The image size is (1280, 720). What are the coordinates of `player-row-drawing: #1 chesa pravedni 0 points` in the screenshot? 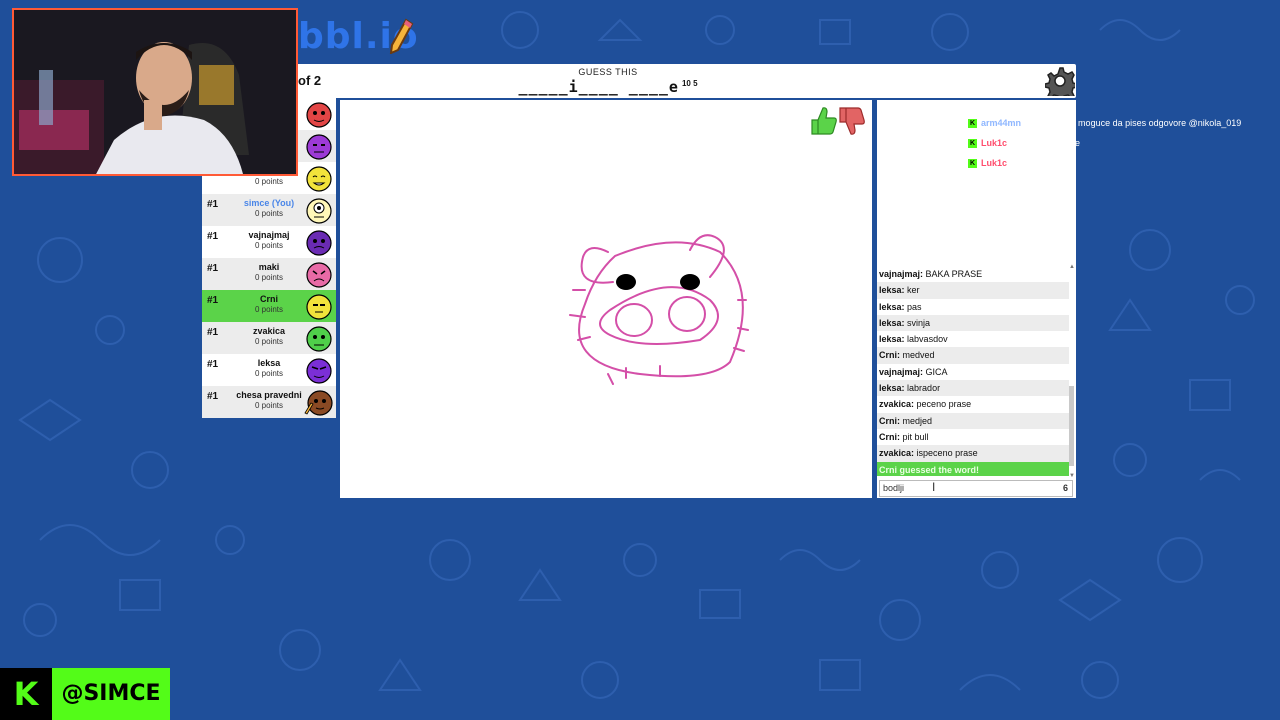 It's located at (269, 402).